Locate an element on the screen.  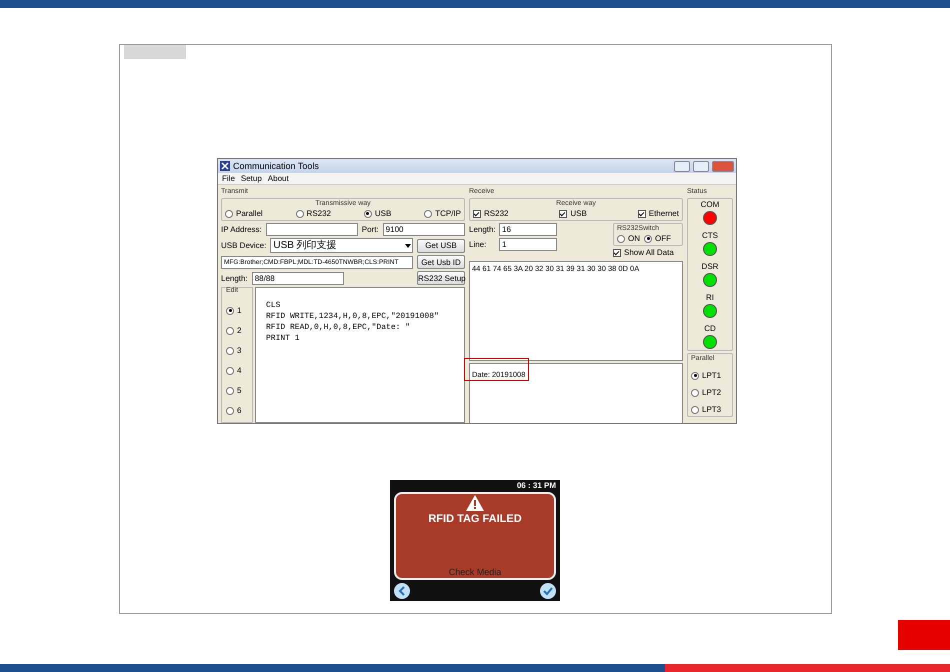
status-label: COM is located at coordinates (710, 204).